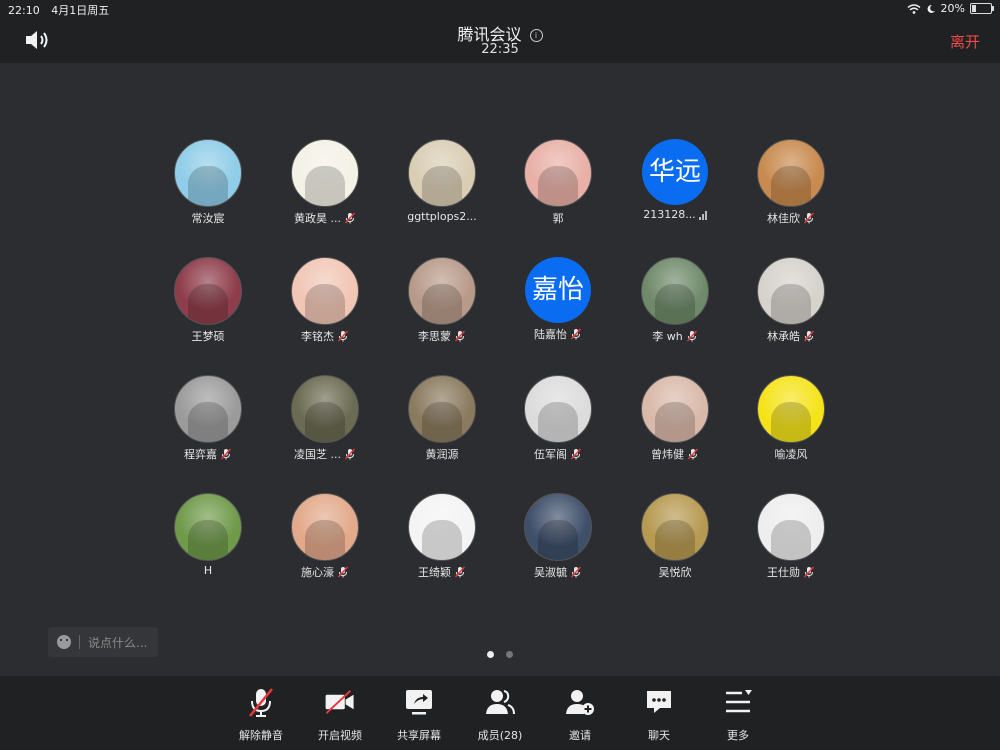 The height and width of the screenshot is (750, 1000). I want to click on participant-tile: 曾炜健, so click(675, 418).